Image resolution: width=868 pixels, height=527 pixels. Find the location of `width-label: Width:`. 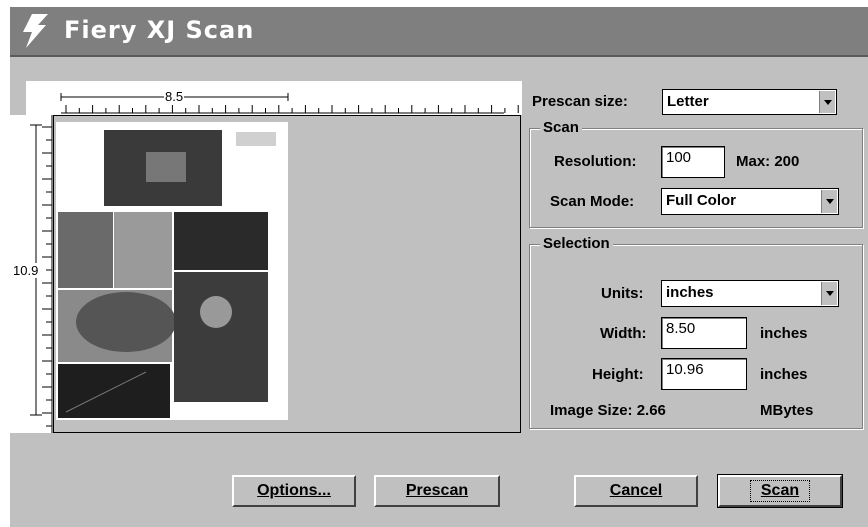

width-label: Width: is located at coordinates (623, 333).